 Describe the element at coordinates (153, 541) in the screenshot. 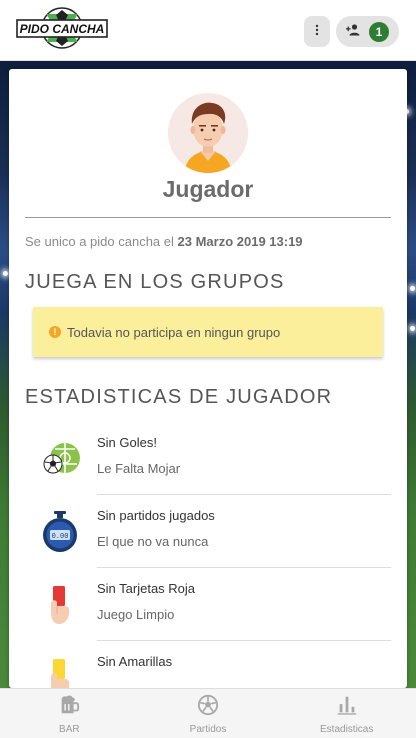

I see `stat-subtitle: El que no va nunca` at that location.